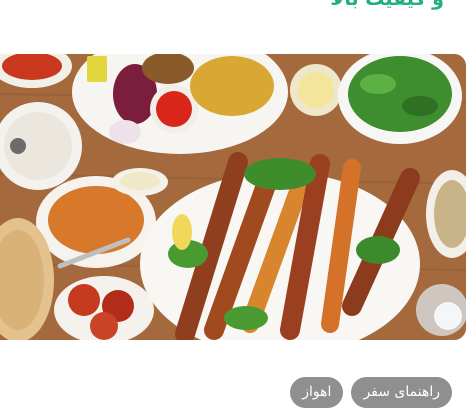 The image size is (472, 419). Describe the element at coordinates (401, 392) in the screenshot. I see `tag-travel-guide: راهنمای سفر` at that location.